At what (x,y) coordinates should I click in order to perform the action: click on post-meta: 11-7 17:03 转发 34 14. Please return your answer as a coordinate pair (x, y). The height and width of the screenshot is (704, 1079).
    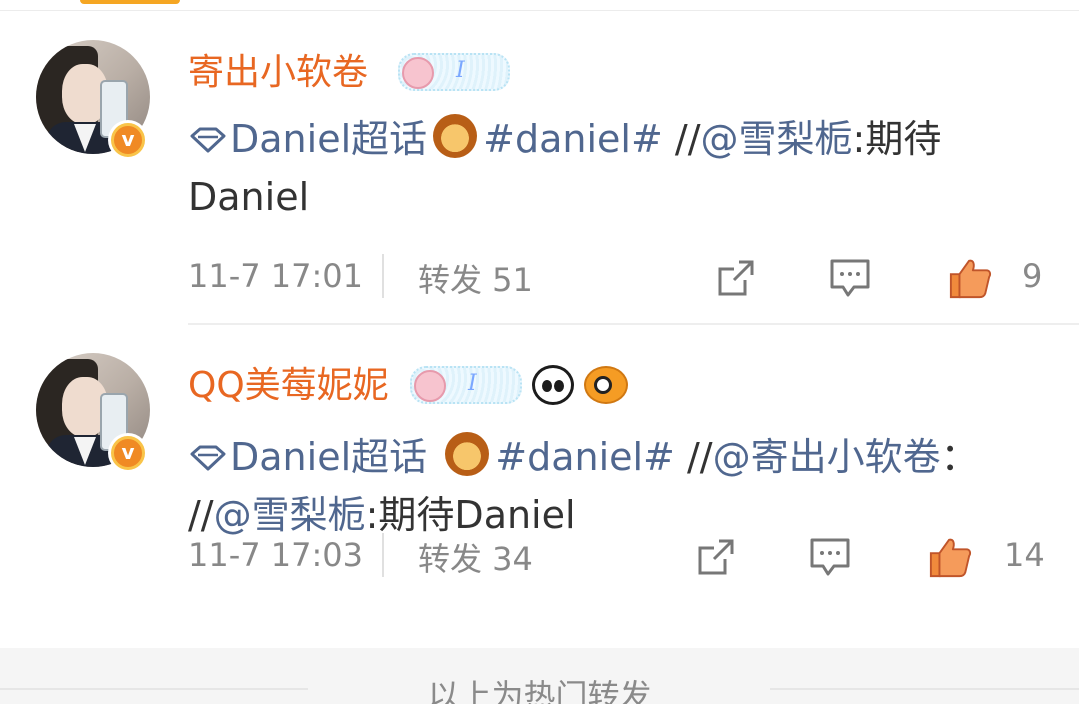
    Looking at the image, I should click on (623, 555).